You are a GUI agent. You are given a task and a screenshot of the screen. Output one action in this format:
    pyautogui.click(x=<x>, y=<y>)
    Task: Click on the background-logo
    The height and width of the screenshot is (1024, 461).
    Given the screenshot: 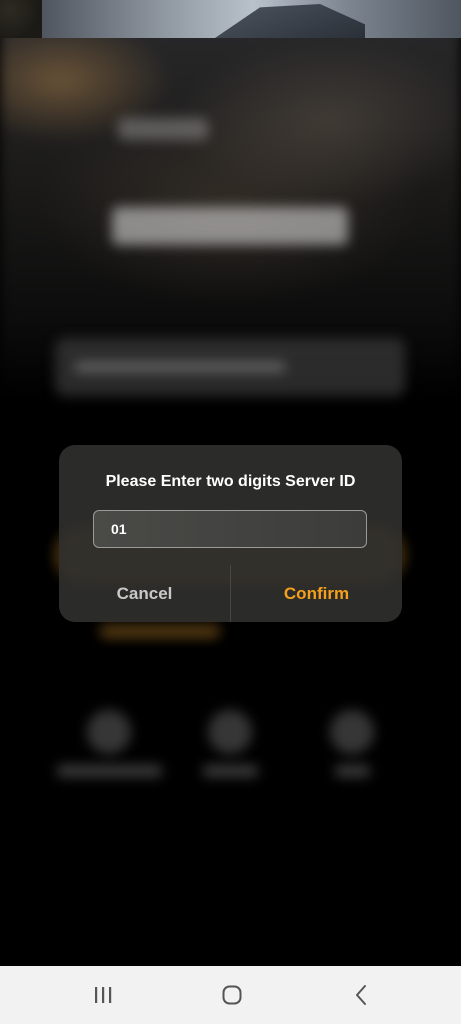 What is the action you would take?
    pyautogui.click(x=230, y=226)
    